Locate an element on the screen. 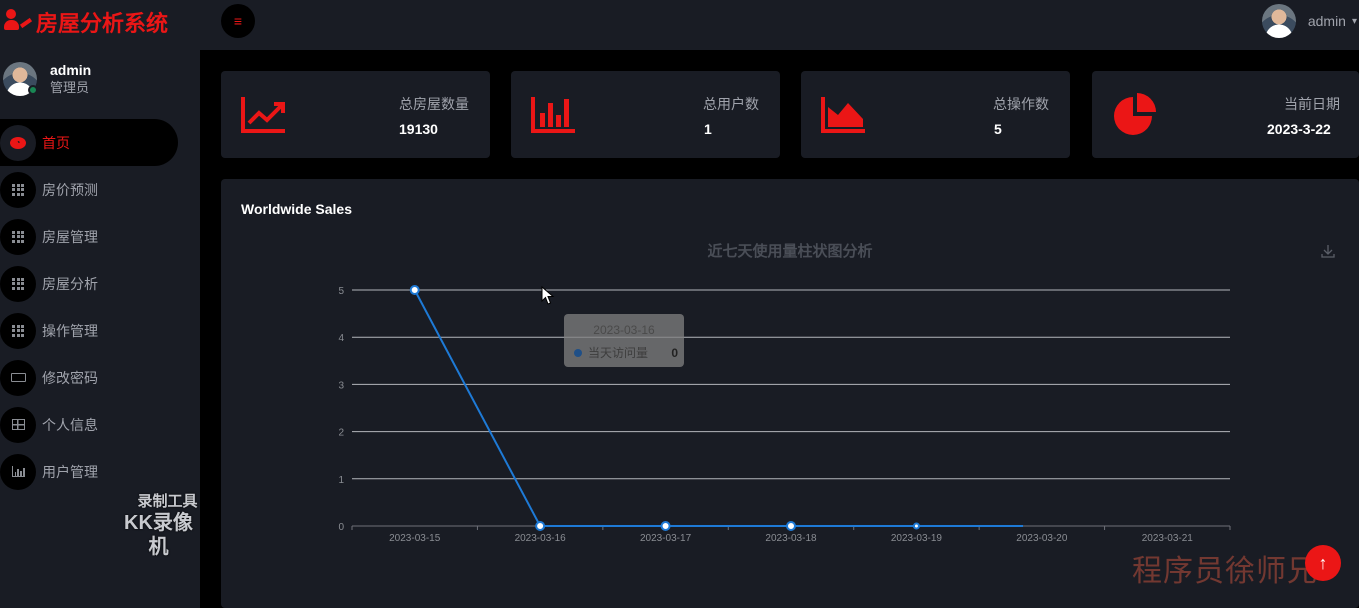 The width and height of the screenshot is (1359, 608). chart-tooltip: 2023-03-16 当天访问量 0 is located at coordinates (624, 340).